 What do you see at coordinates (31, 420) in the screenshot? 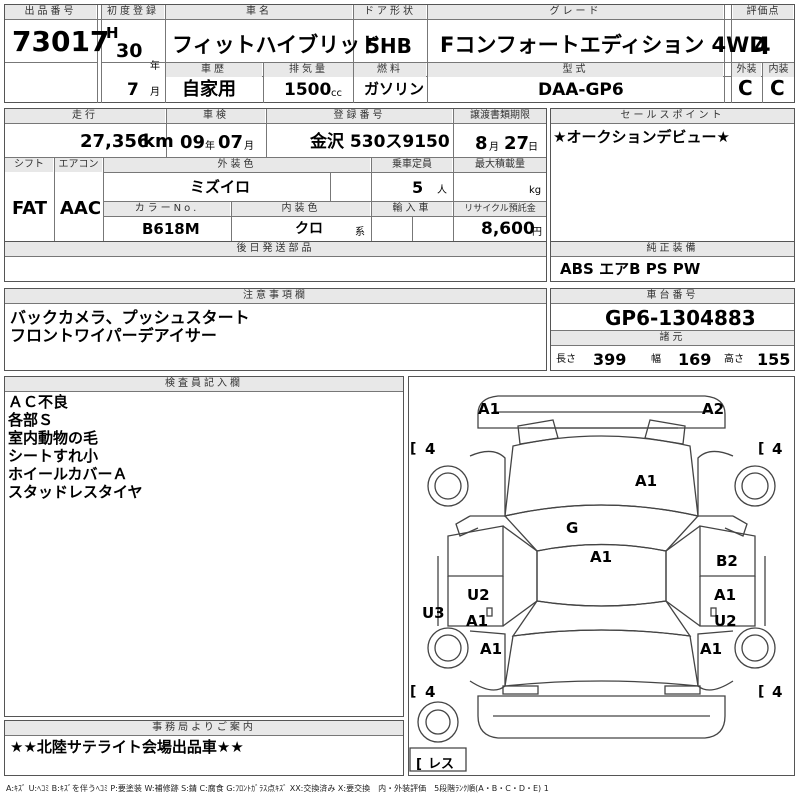
I see `inspector-line-2: 各部Ｓ` at bounding box center [31, 420].